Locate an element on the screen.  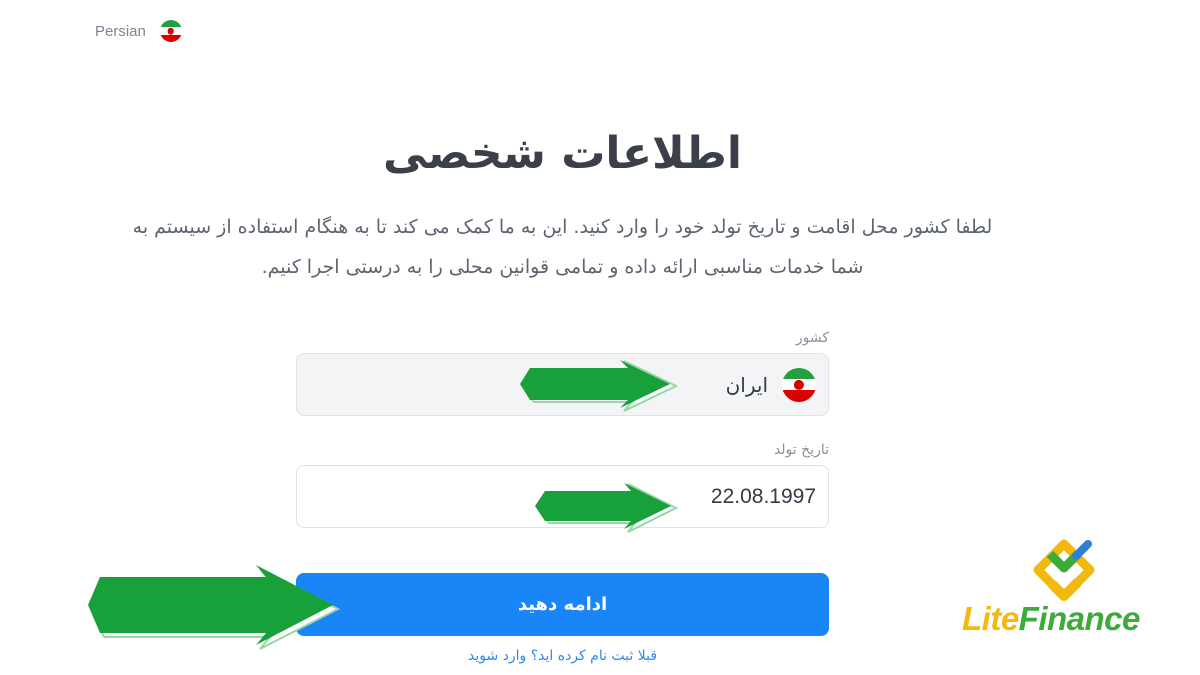
brand-name: LiteFinance is located at coordinates (1051, 619).